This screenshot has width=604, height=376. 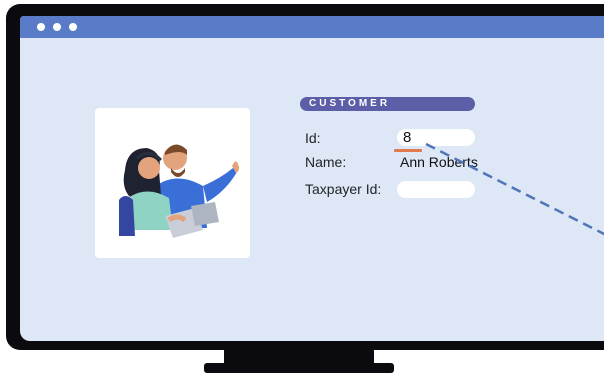 I want to click on two-people-reading-icon, so click(x=179, y=191).